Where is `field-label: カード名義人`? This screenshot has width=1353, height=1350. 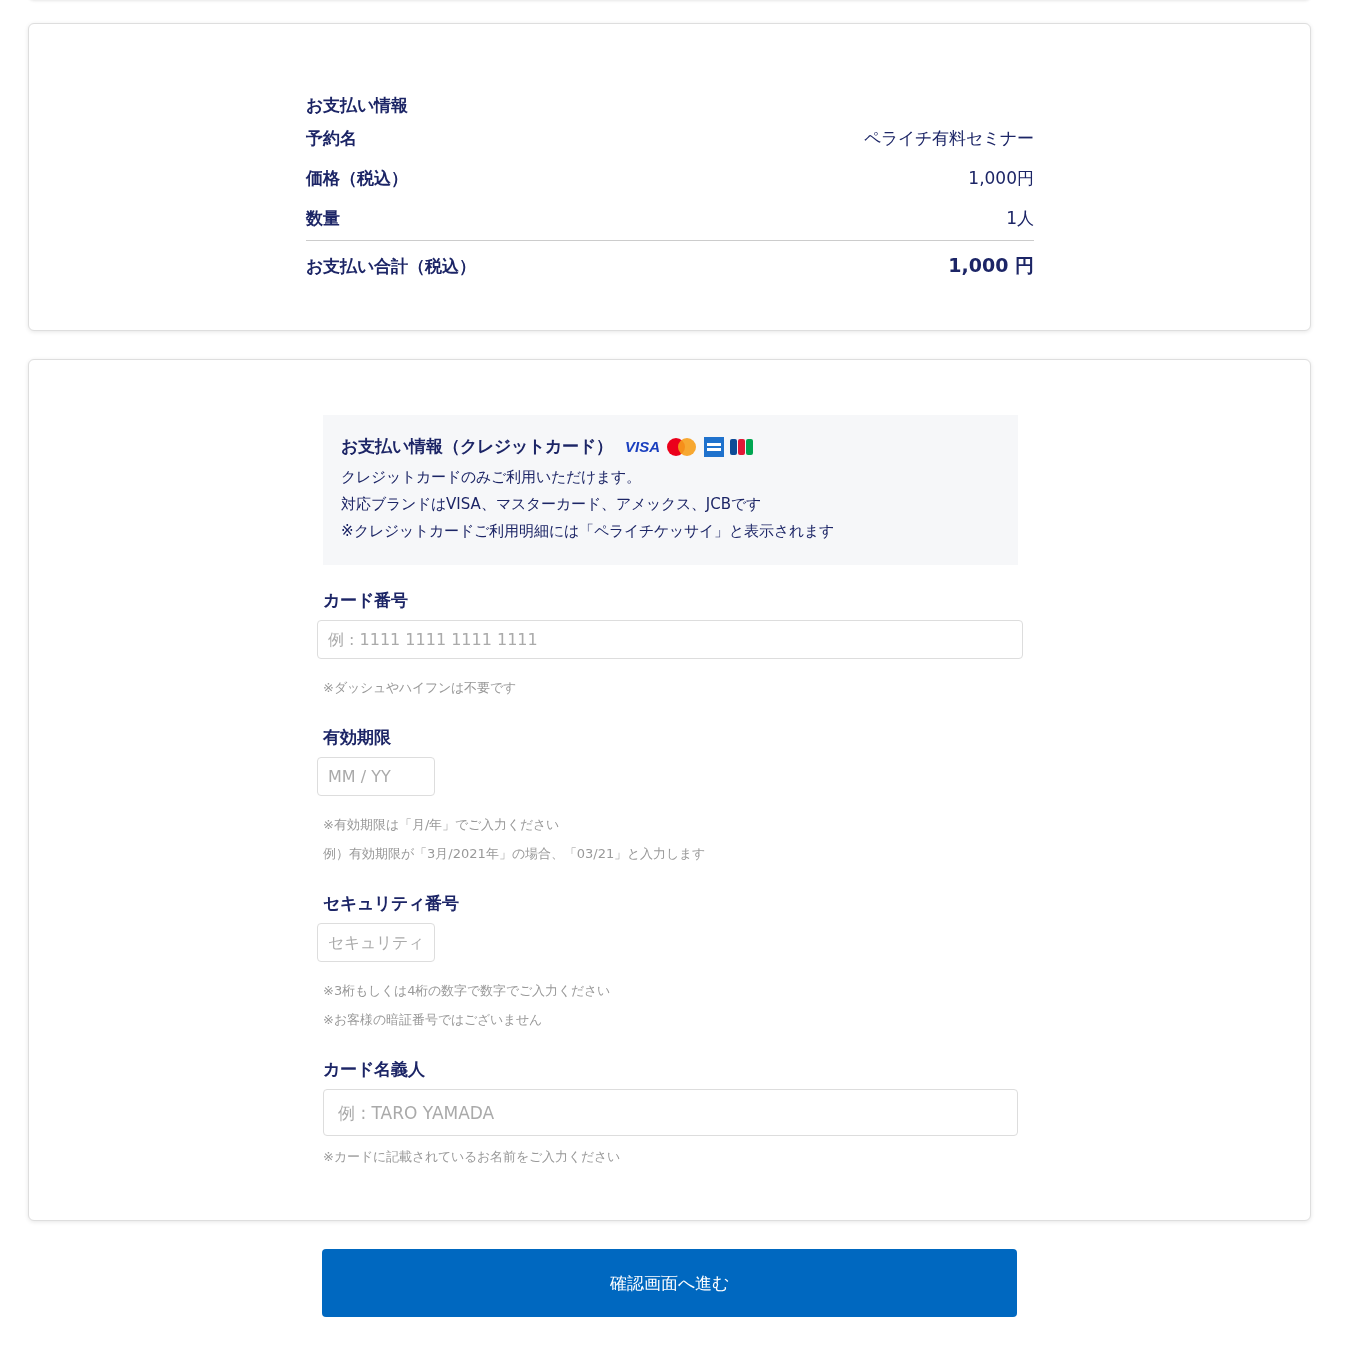
field-label: カード名義人 is located at coordinates (374, 1069).